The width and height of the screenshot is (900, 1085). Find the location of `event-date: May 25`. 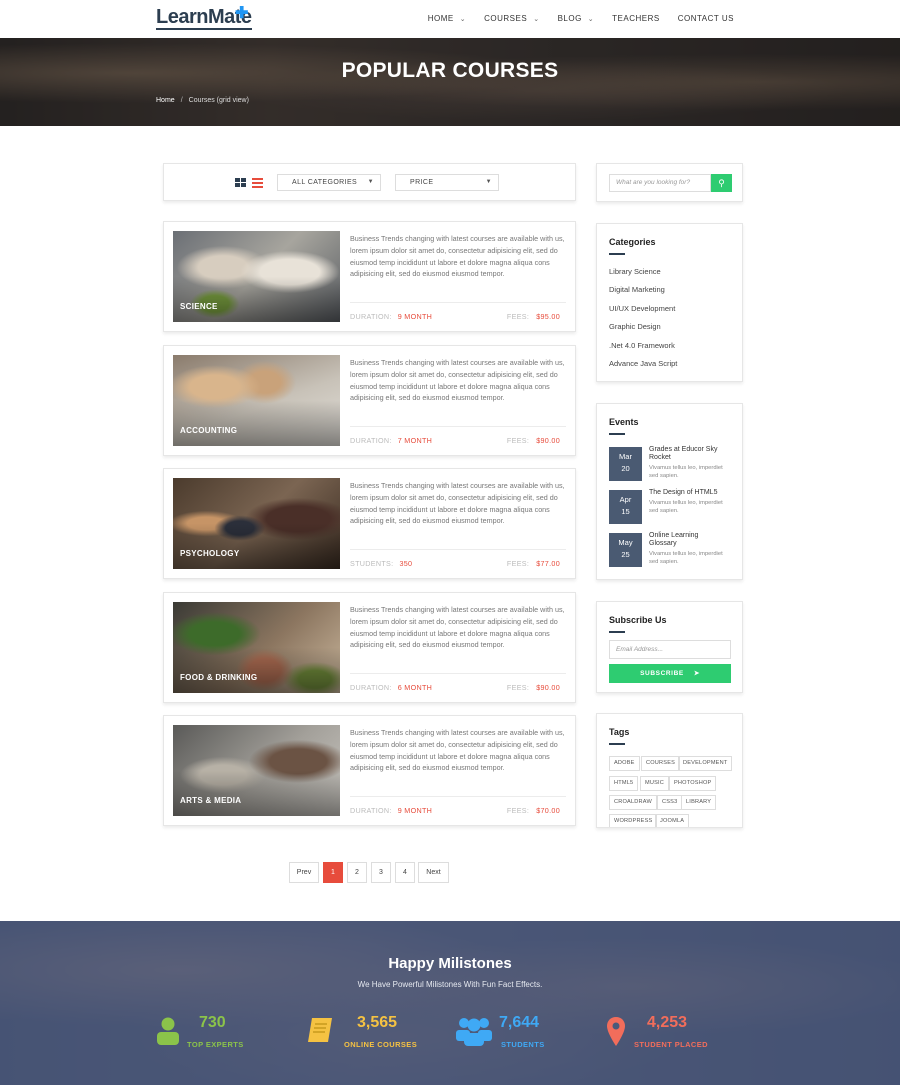

event-date: May 25 is located at coordinates (625, 550).